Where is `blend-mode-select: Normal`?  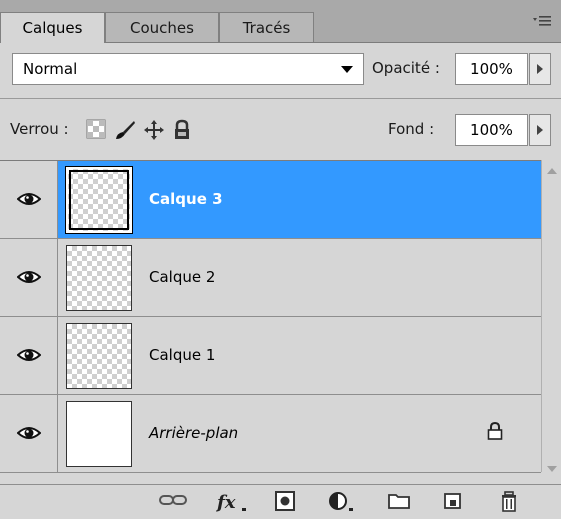
blend-mode-select: Normal is located at coordinates (188, 69).